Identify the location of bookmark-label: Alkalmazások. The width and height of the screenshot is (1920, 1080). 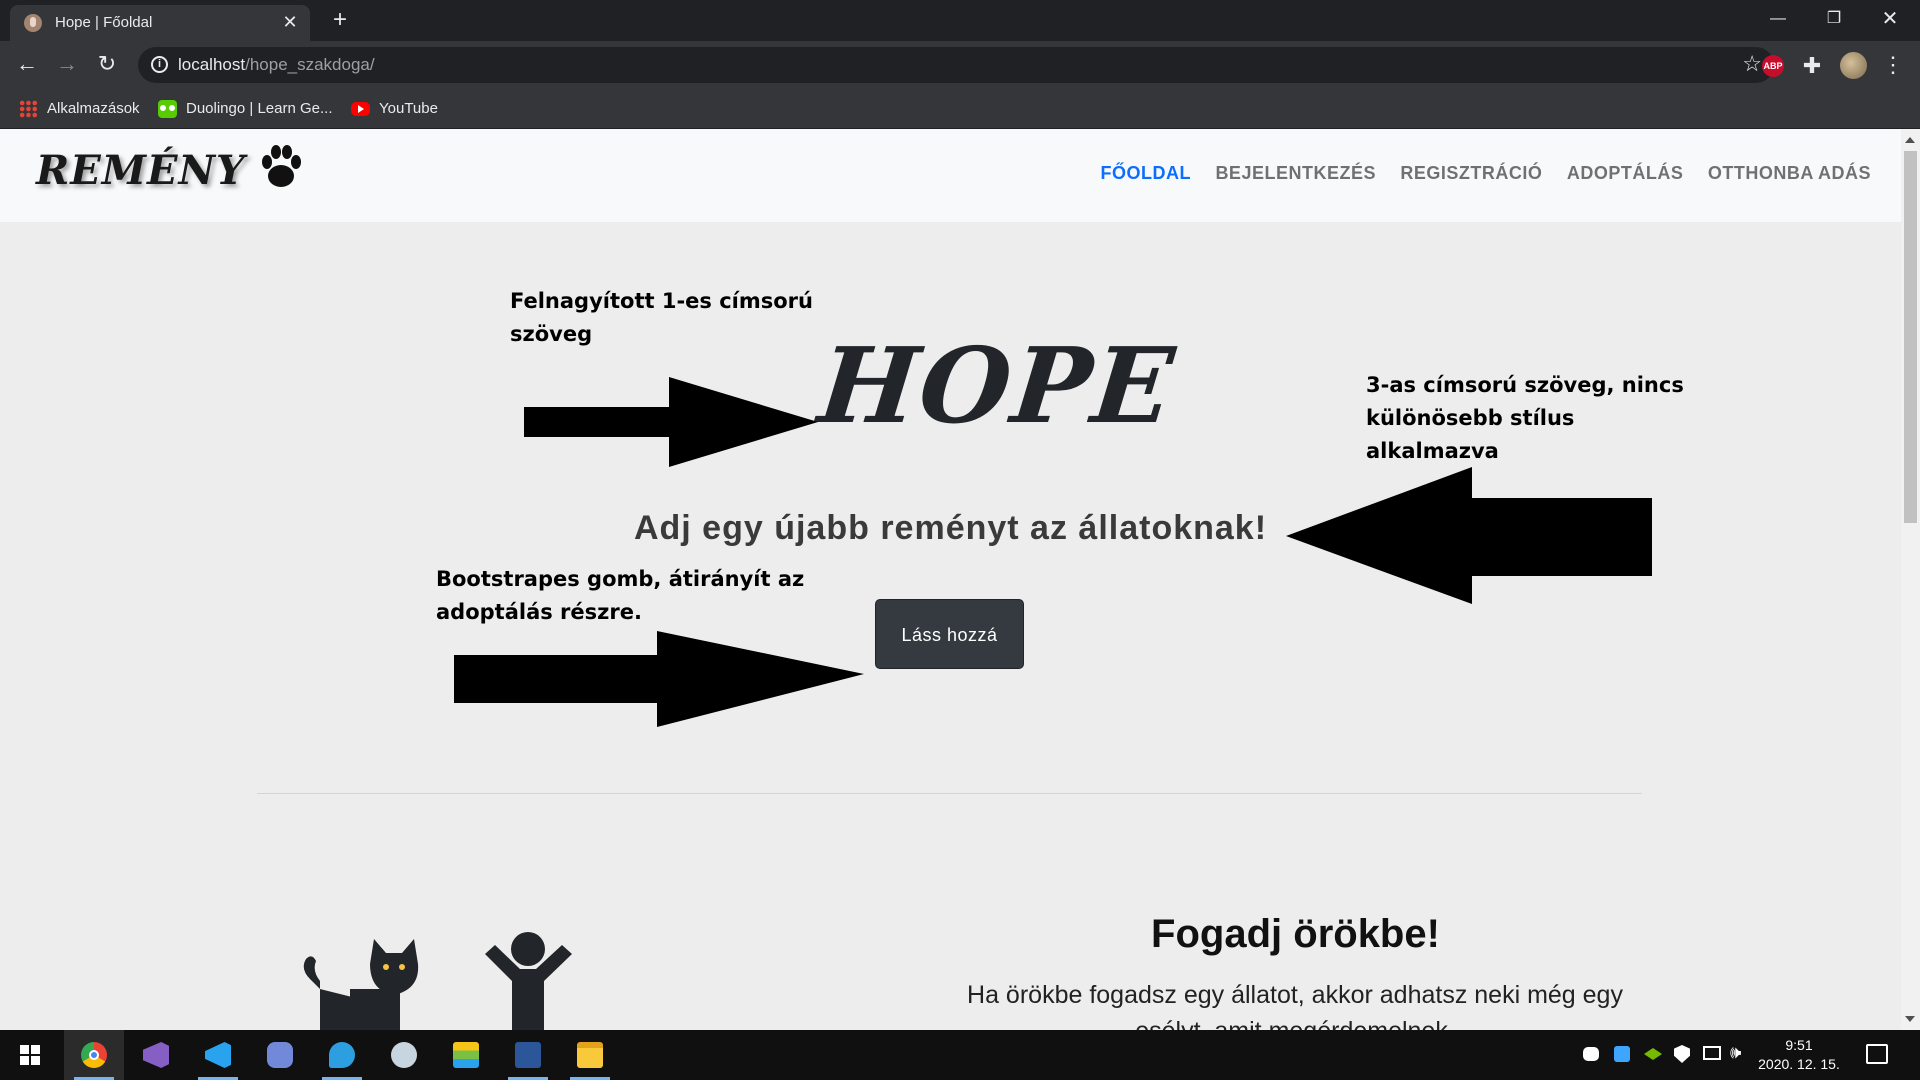
(93, 108).